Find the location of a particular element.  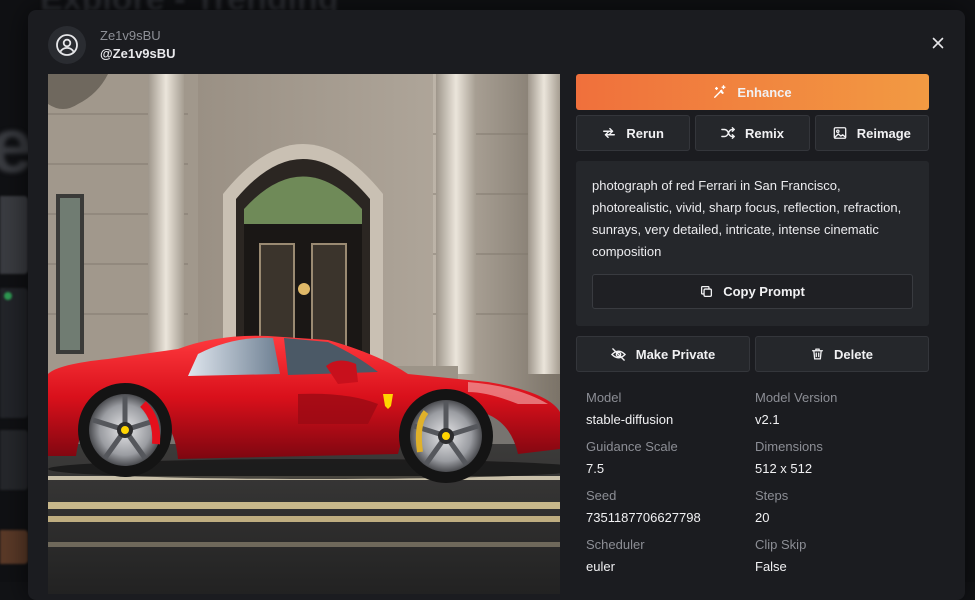

remix-button: Remix is located at coordinates (752, 133).